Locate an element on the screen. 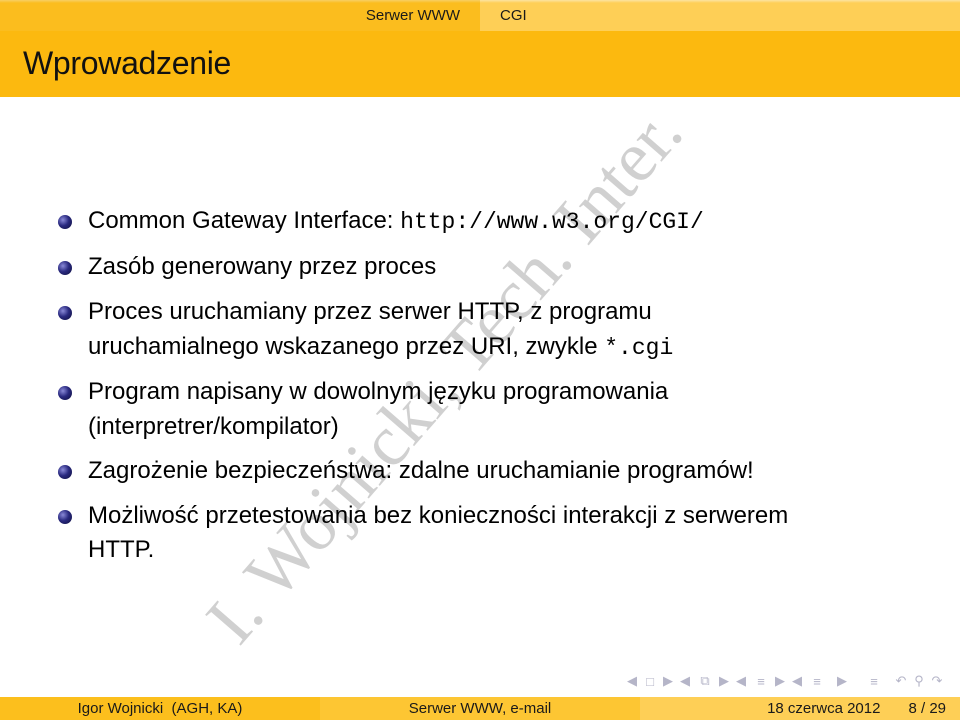  section-icon: ≡ is located at coordinates (761, 681).